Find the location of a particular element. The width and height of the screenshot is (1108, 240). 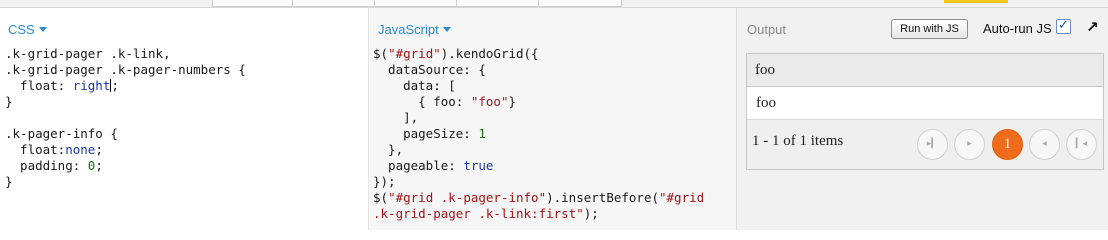

active-tab-accent is located at coordinates (976, 1).